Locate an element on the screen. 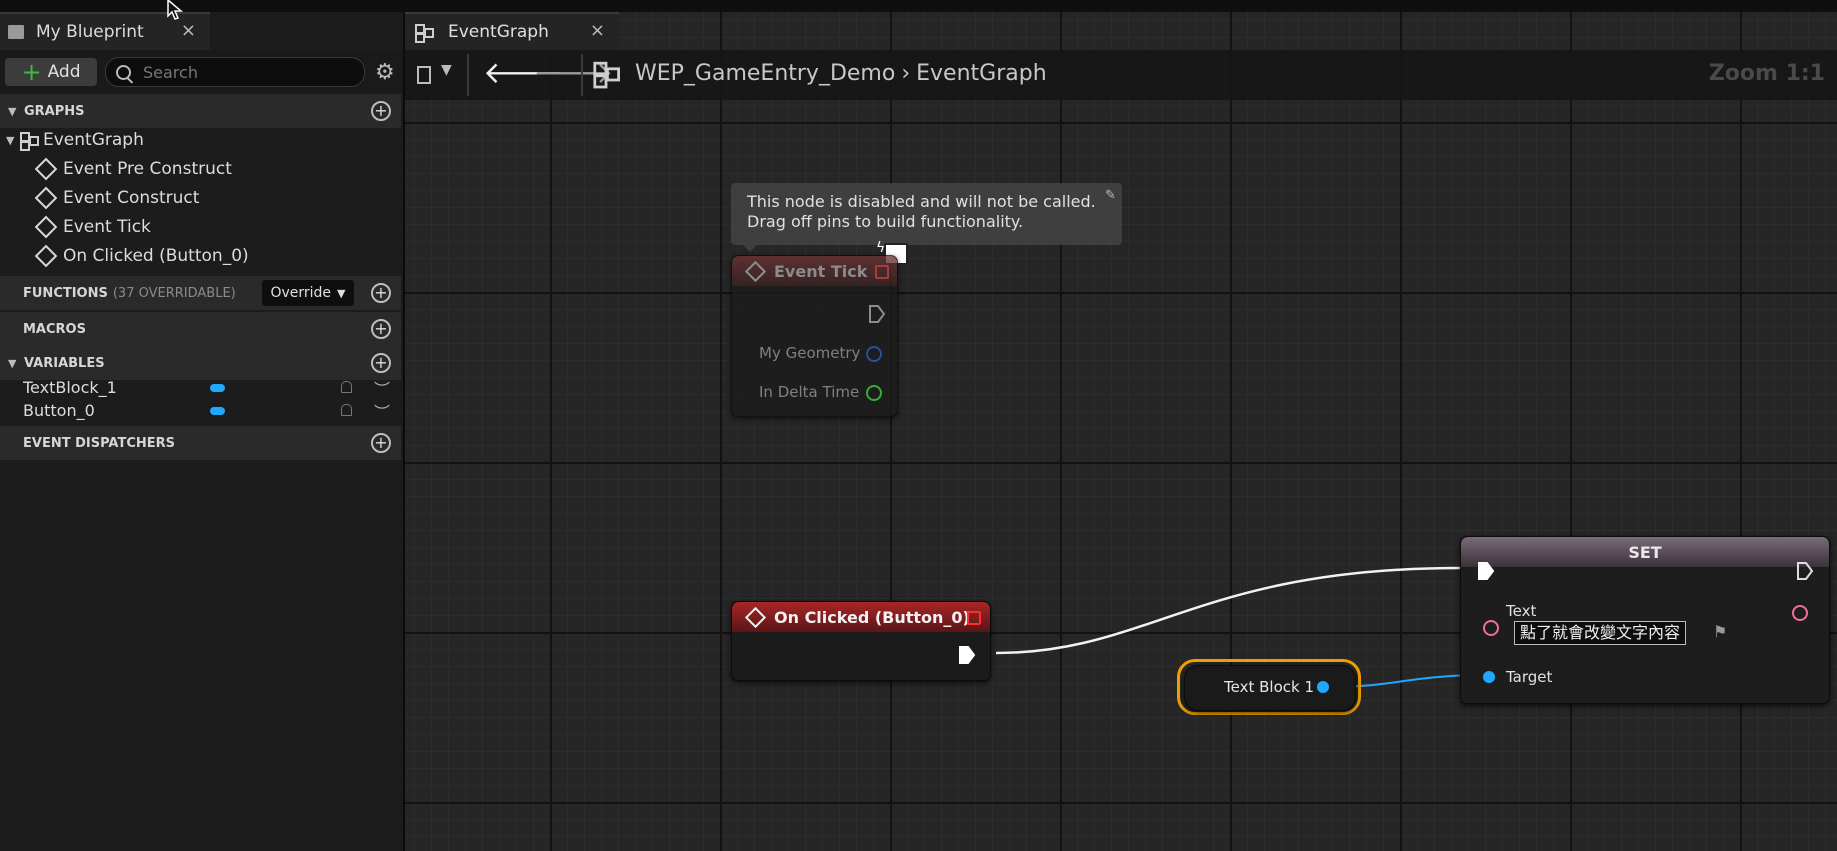 The image size is (1837, 851). event-tick-title: Event Tick is located at coordinates (821, 271).